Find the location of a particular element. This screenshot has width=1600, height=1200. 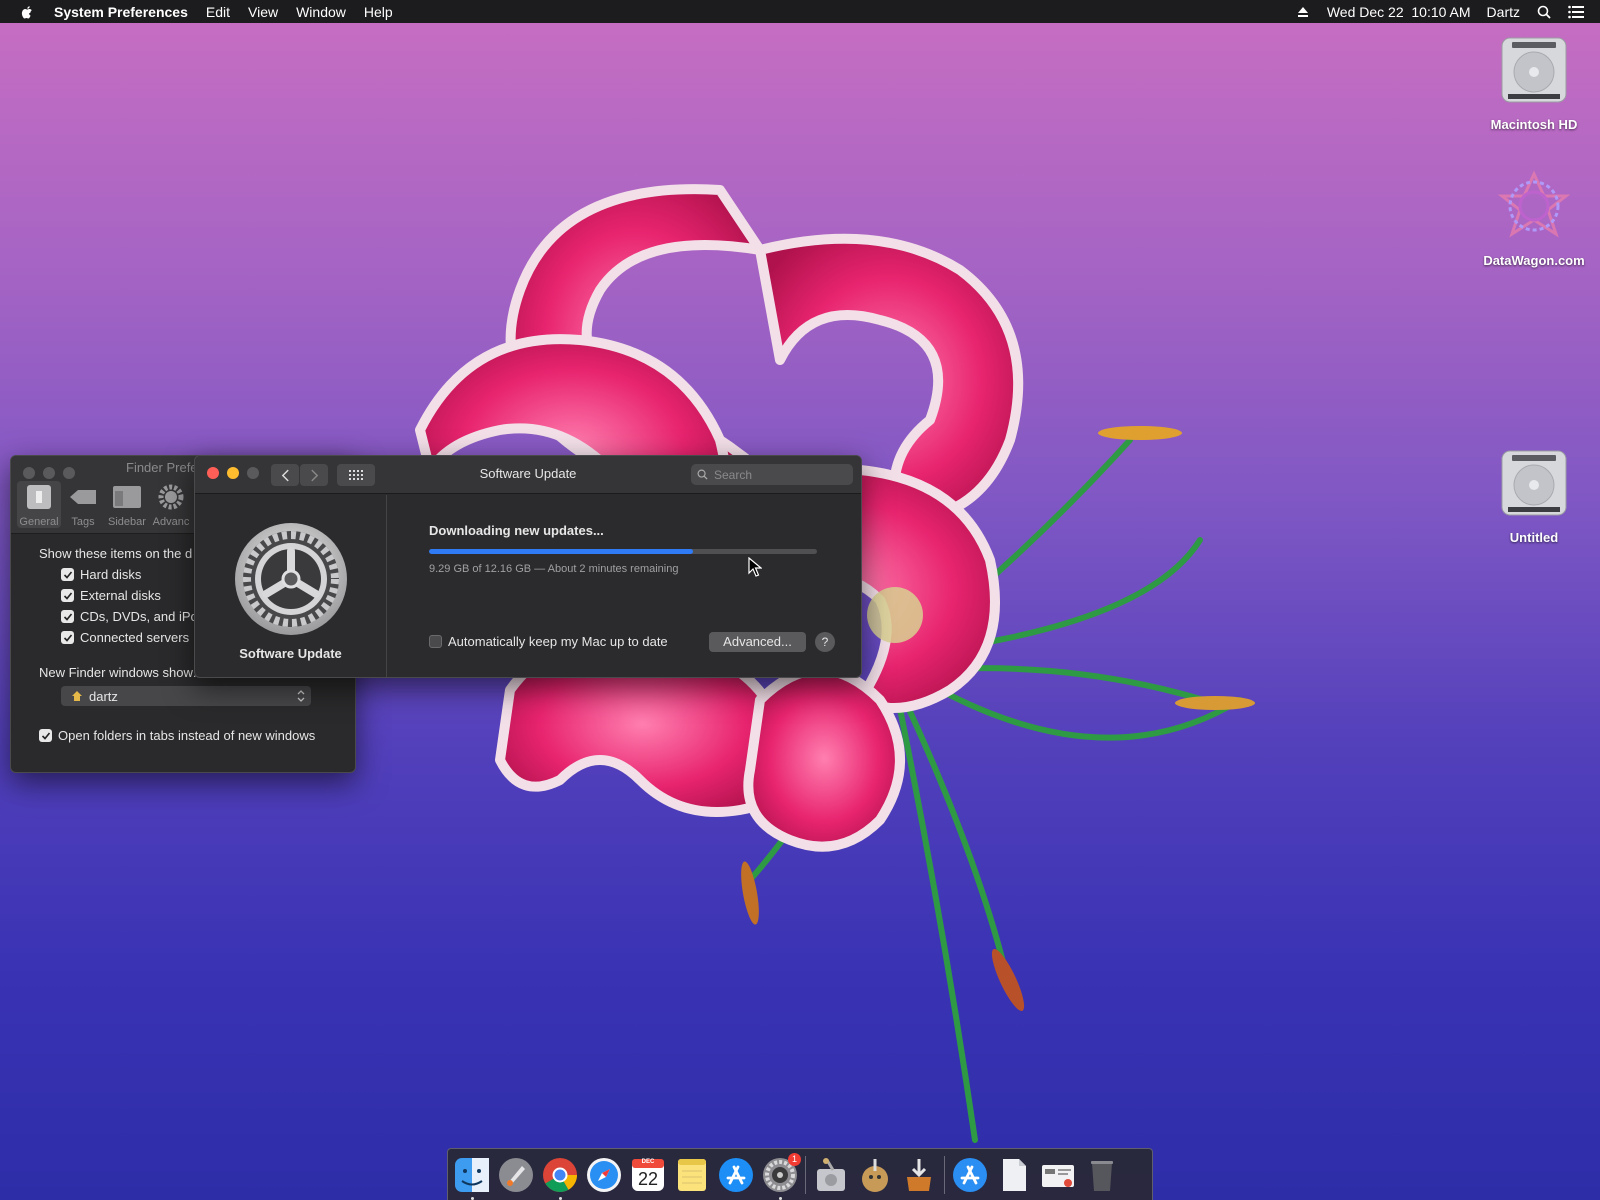

close-button is located at coordinates (29, 473).